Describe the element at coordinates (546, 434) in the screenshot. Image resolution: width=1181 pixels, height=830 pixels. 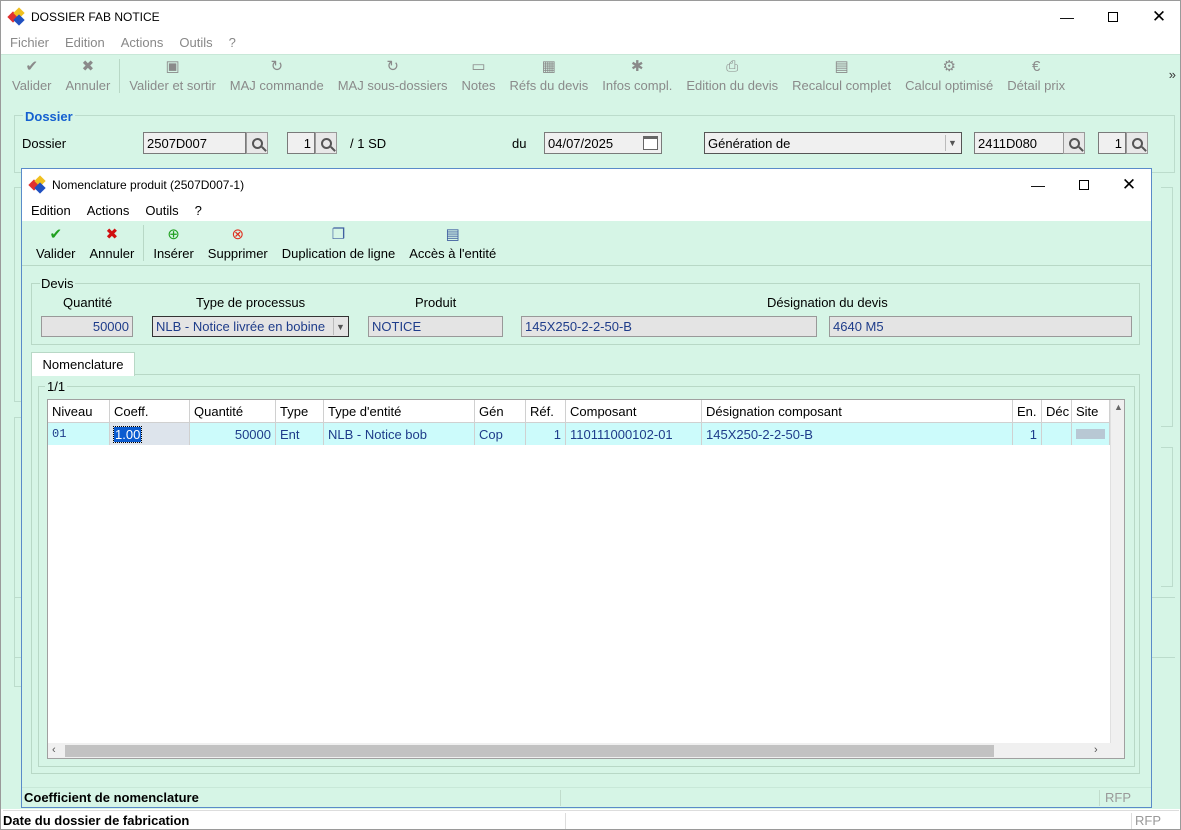
I see `cell-ref: 1` at that location.